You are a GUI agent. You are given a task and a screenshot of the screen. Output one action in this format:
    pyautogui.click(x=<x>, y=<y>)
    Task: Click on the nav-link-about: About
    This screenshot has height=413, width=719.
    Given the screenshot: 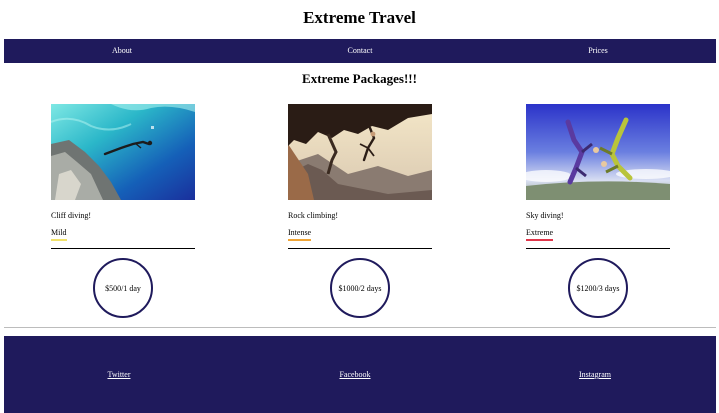 What is the action you would take?
    pyautogui.click(x=122, y=51)
    